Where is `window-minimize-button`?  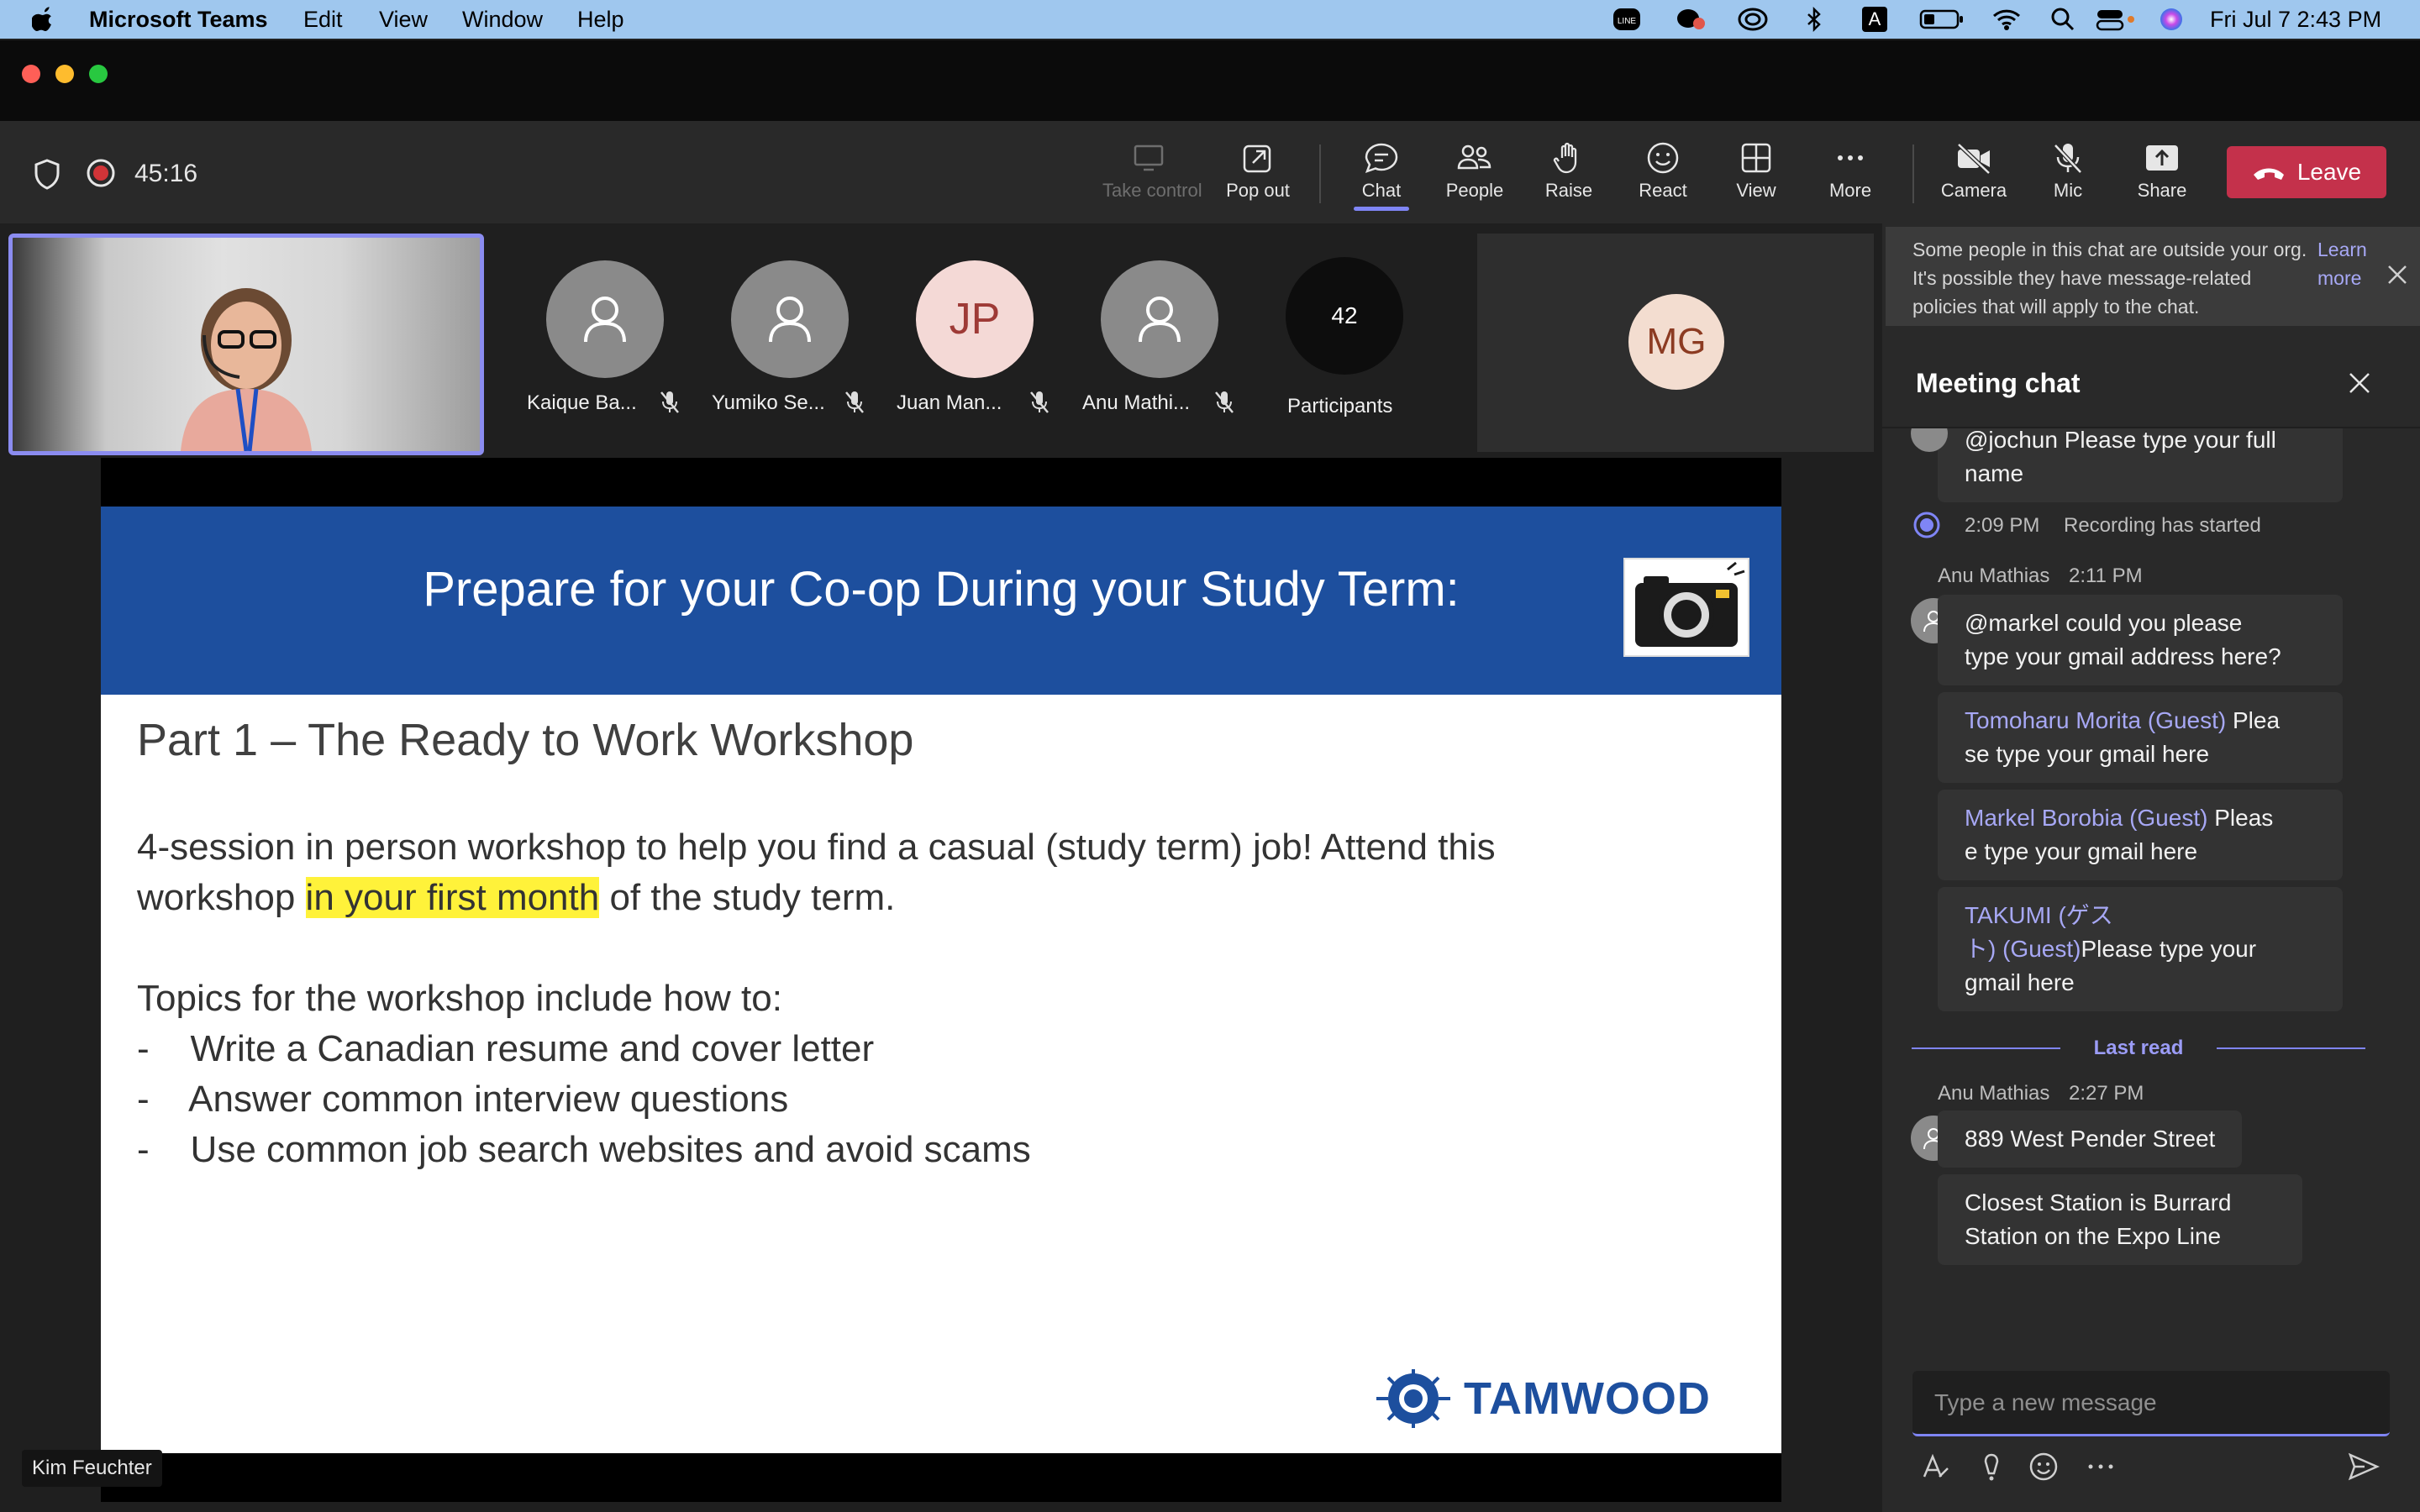 window-minimize-button is located at coordinates (64, 74).